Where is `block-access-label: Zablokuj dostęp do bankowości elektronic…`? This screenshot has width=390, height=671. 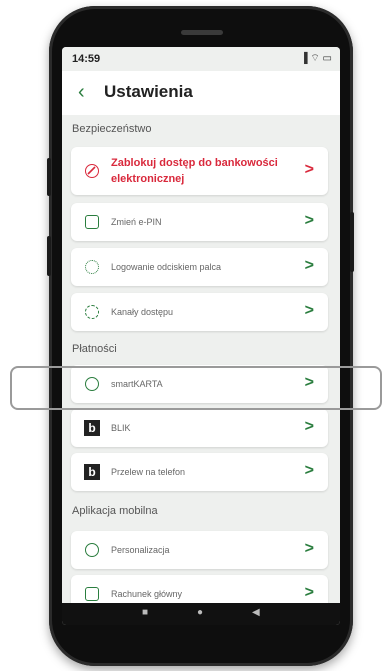
block-access-label: Zablokuj dostęp do bankowości elektronic… is located at coordinates (194, 171).